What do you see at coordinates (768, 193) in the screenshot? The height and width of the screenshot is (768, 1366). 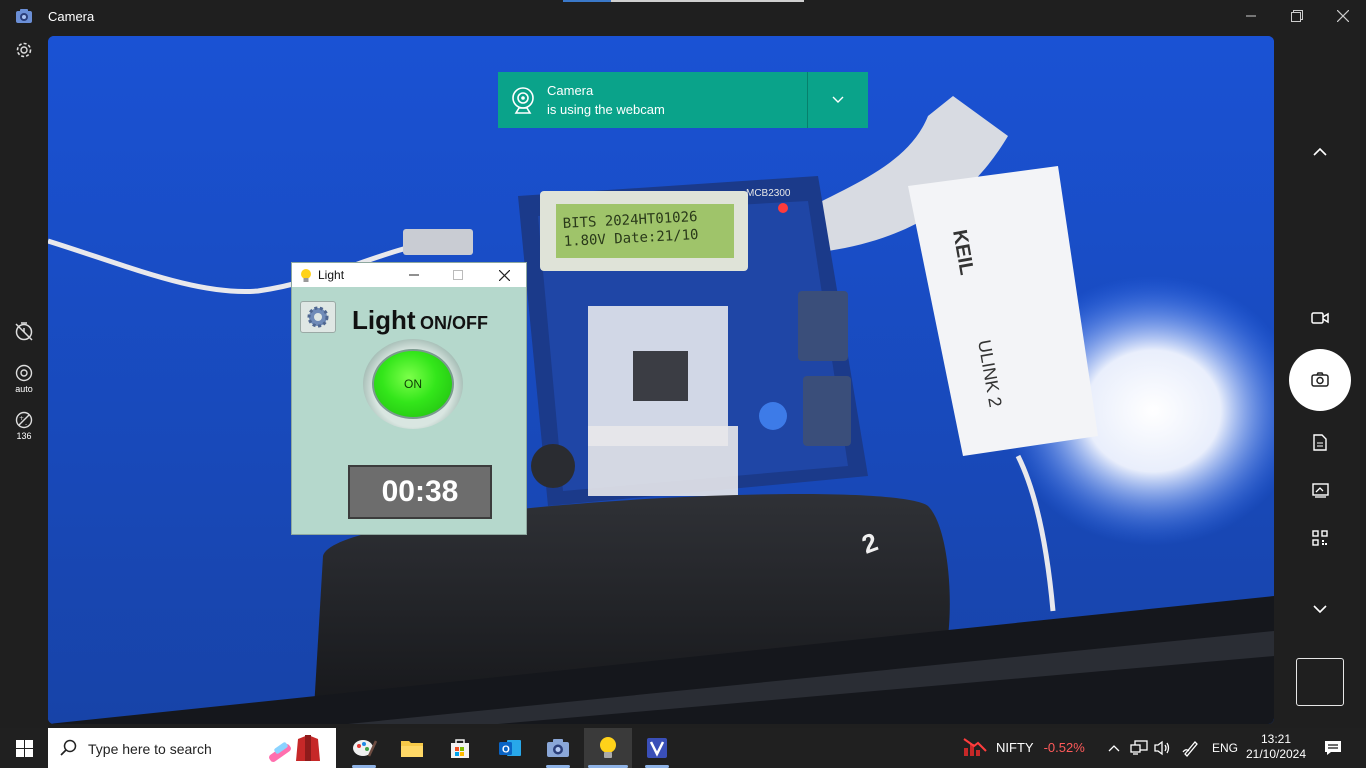 I see `board-label: MCB2300` at bounding box center [768, 193].